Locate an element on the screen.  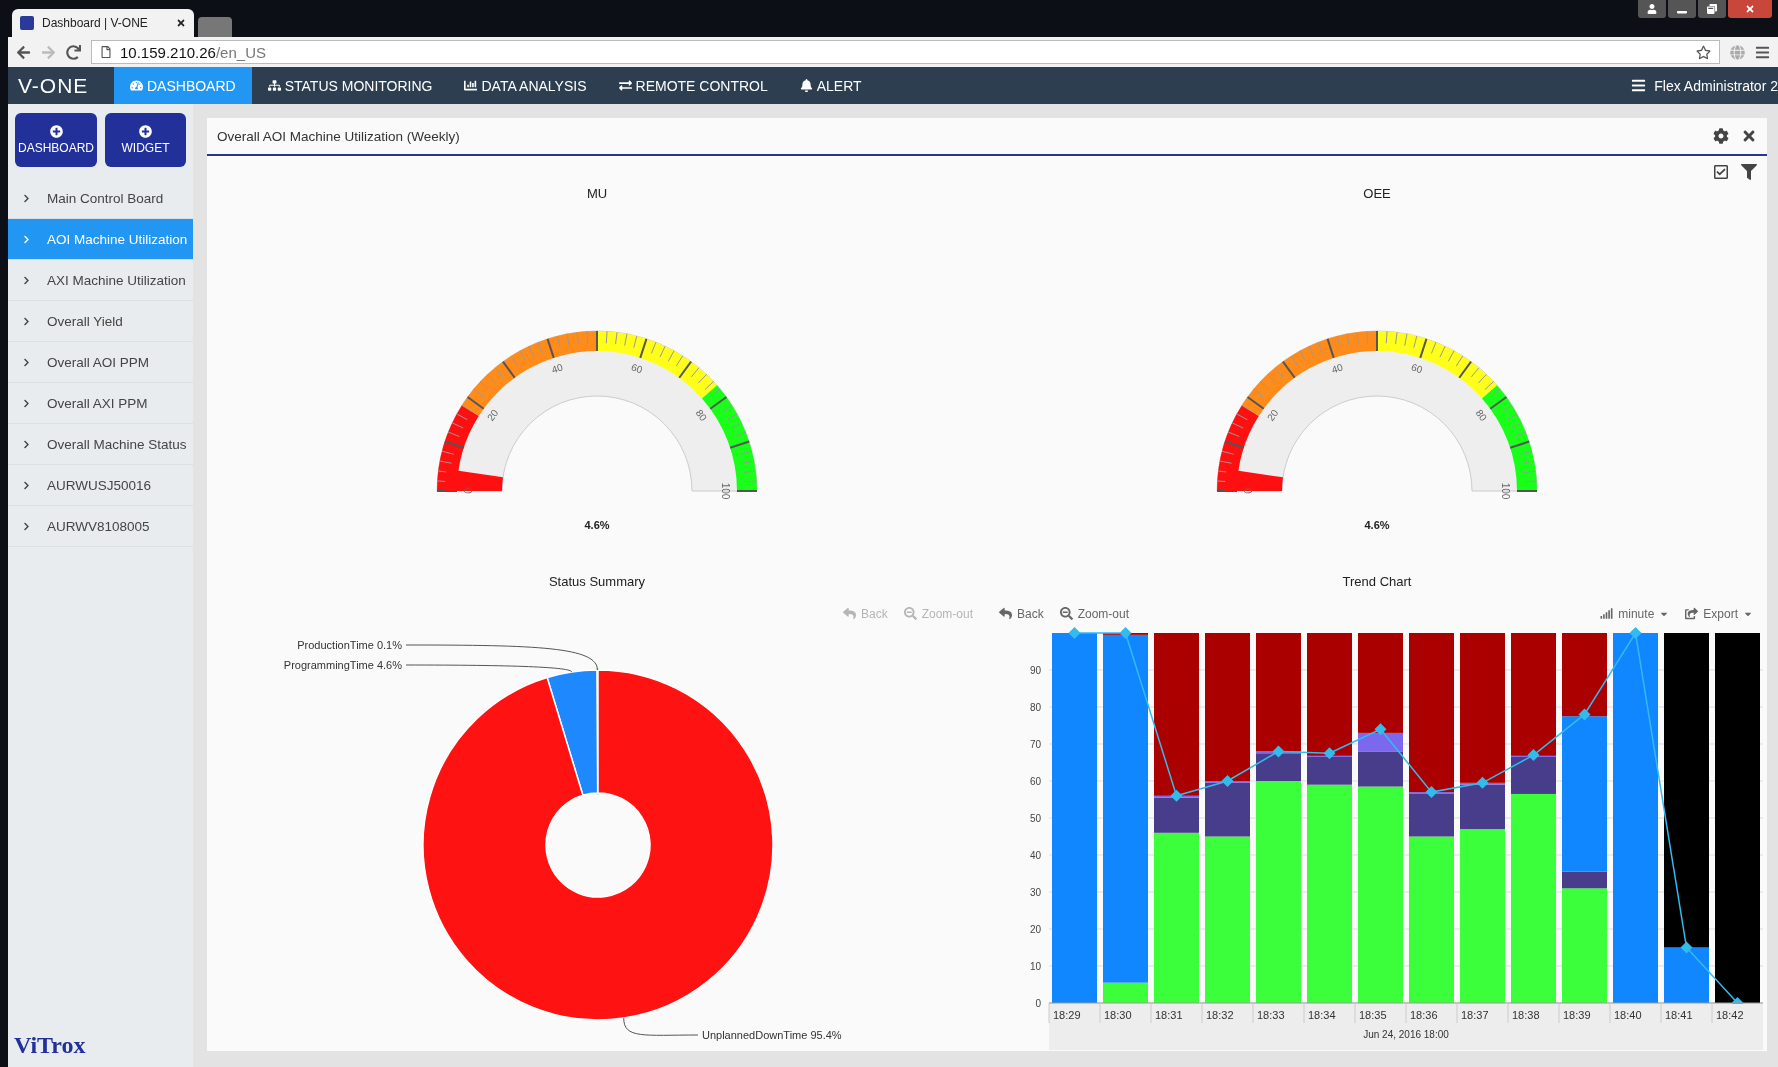
y-tick-label: 70 is located at coordinates (1035, 744).